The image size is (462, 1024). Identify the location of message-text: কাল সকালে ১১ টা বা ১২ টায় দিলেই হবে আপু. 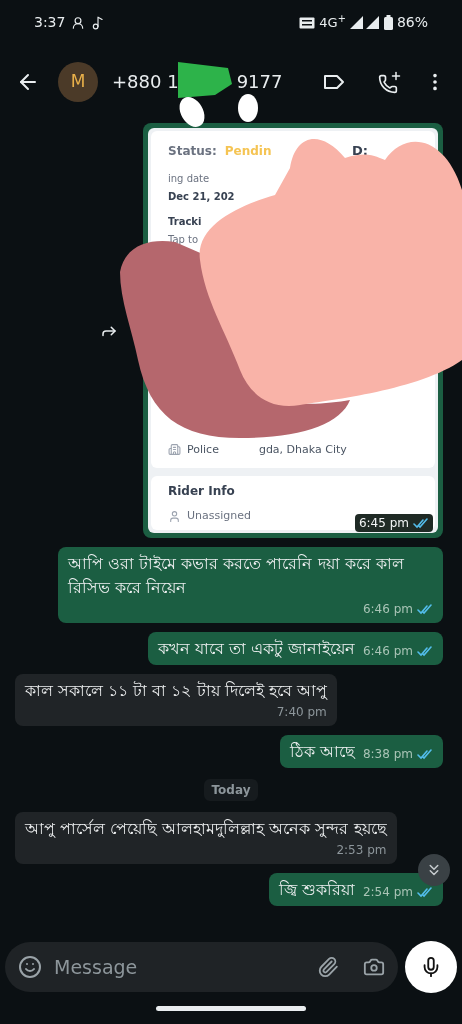
(176, 691).